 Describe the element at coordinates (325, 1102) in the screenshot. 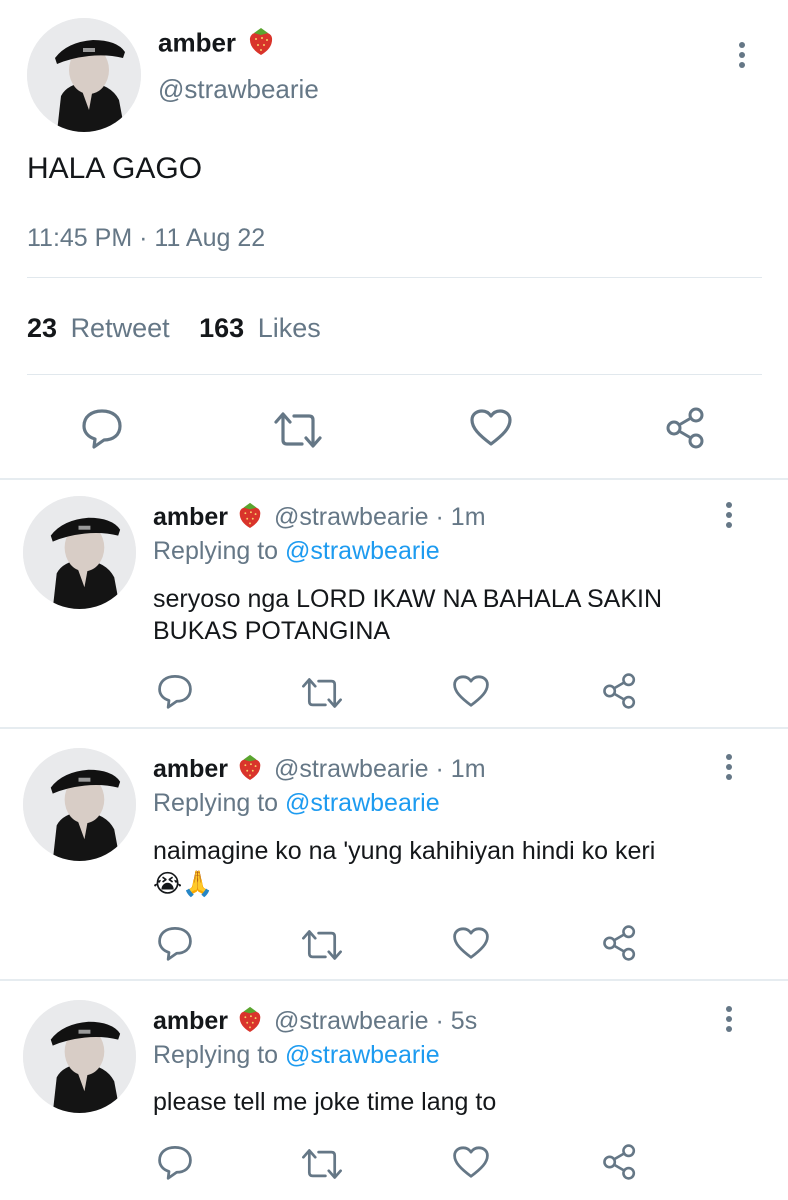

I see `reply-text-line-1: please tell me joke time lang to` at that location.